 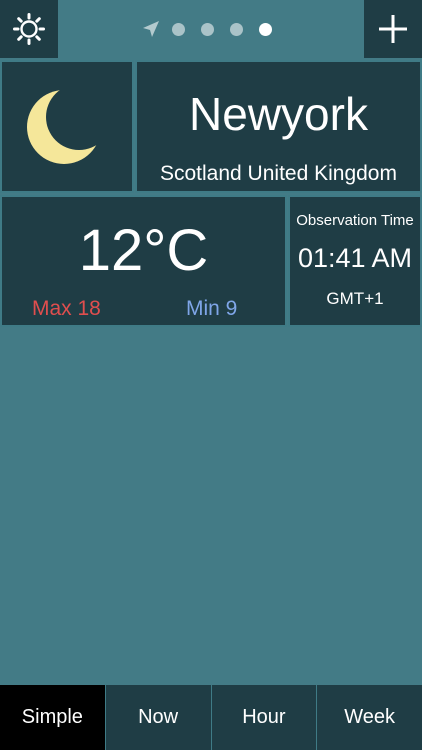 I want to click on location-arrow-icon, so click(x=151, y=29).